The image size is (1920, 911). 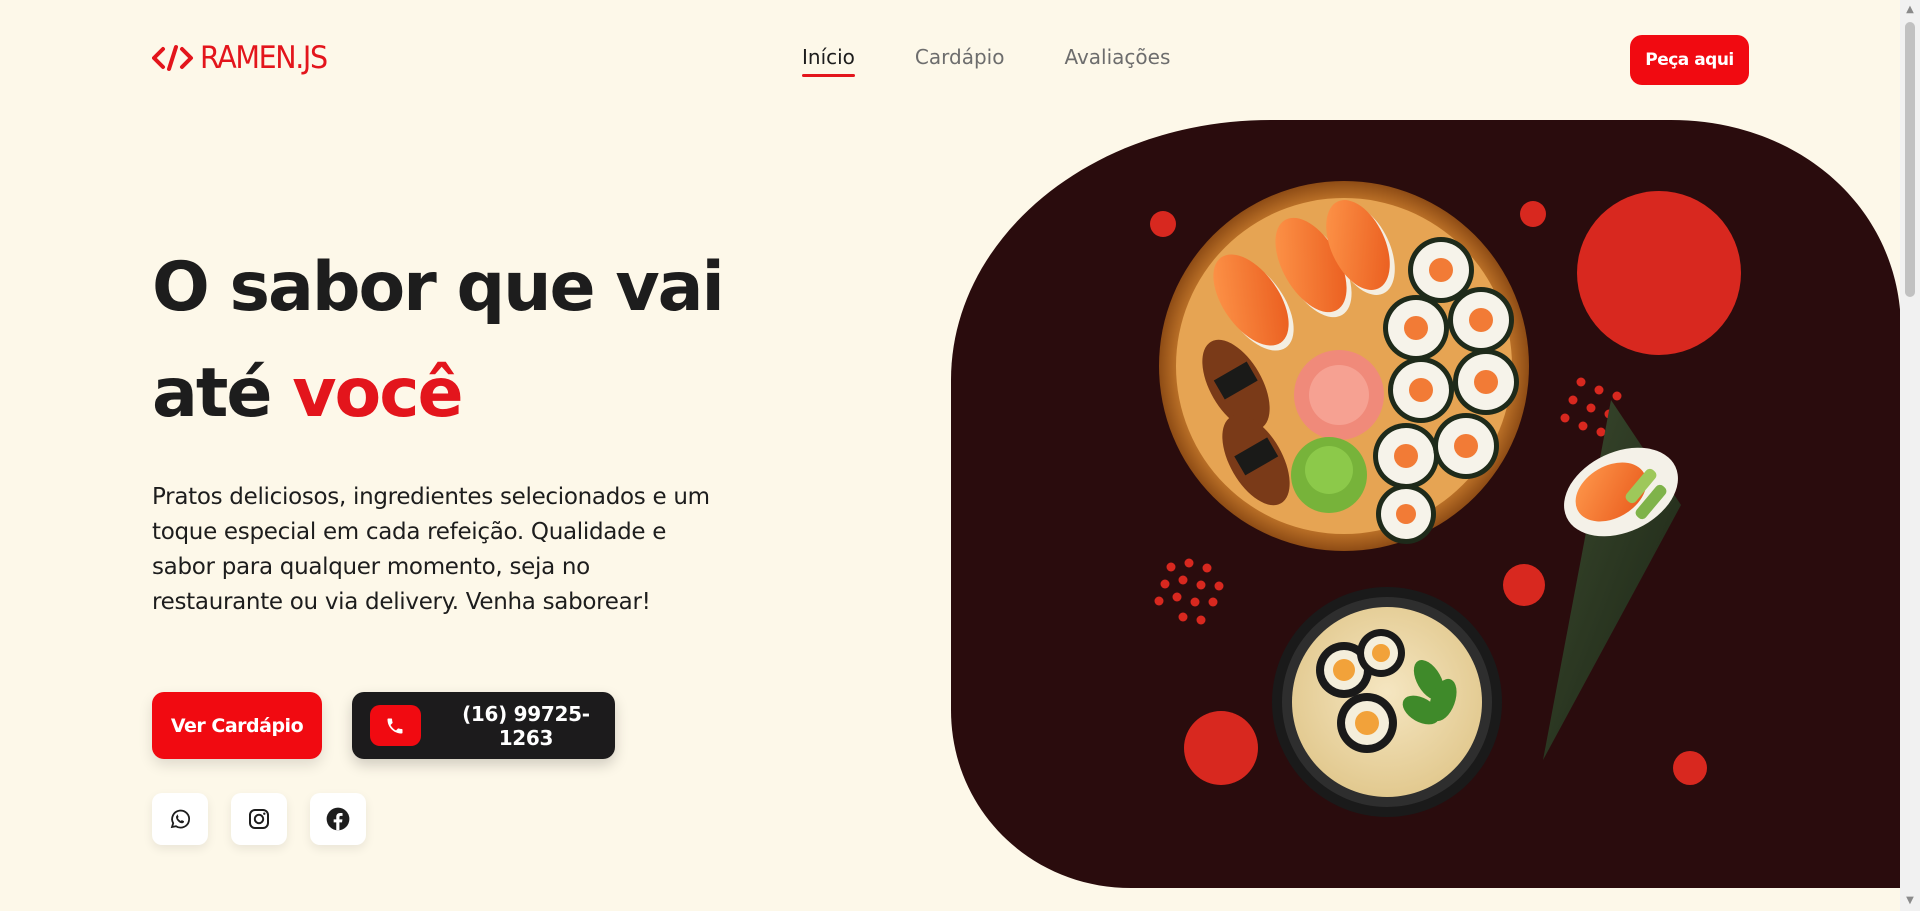 I want to click on phone-number: (16) 99725-1263, so click(x=526, y=725).